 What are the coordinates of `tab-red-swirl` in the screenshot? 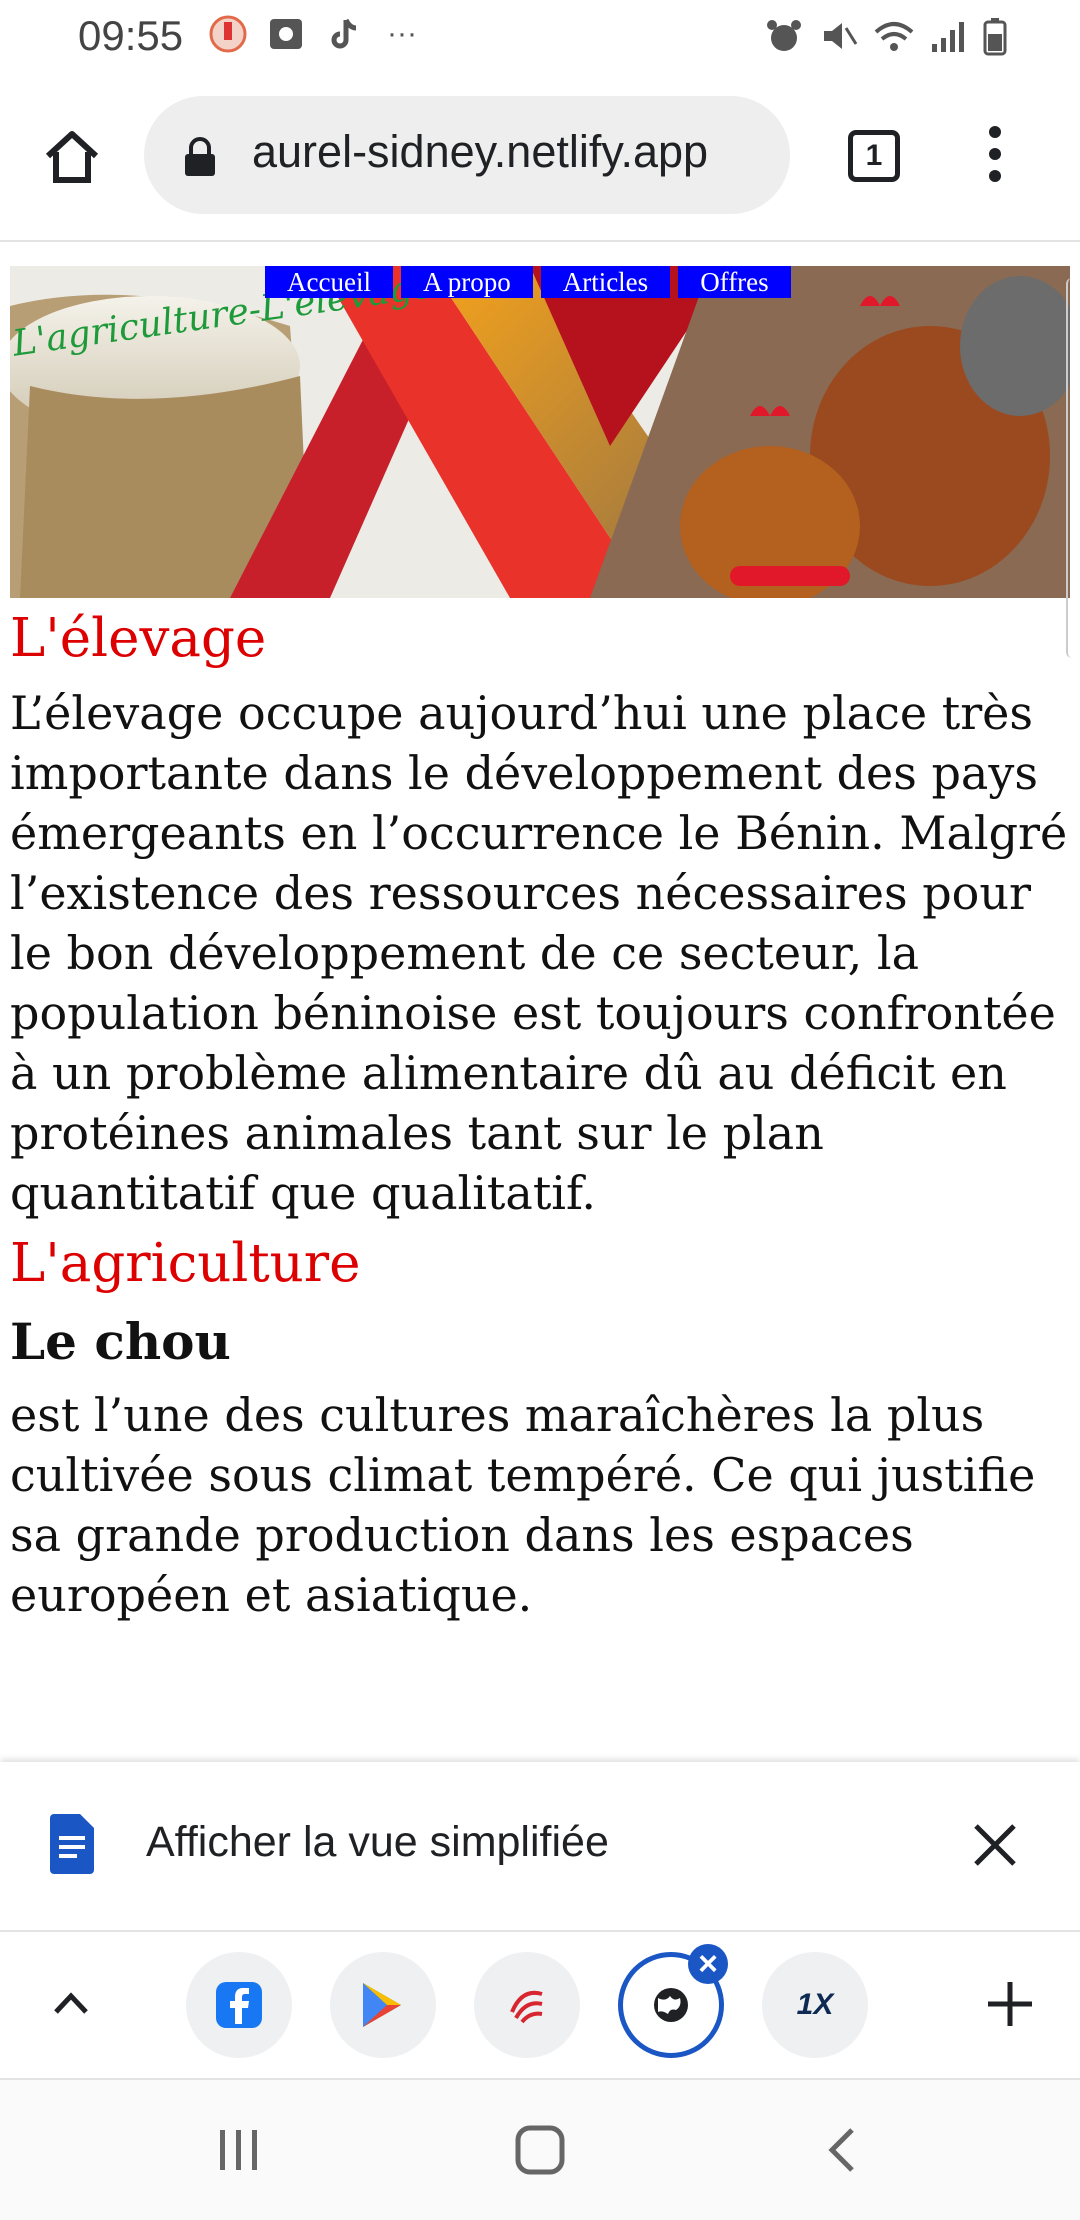 It's located at (527, 2005).